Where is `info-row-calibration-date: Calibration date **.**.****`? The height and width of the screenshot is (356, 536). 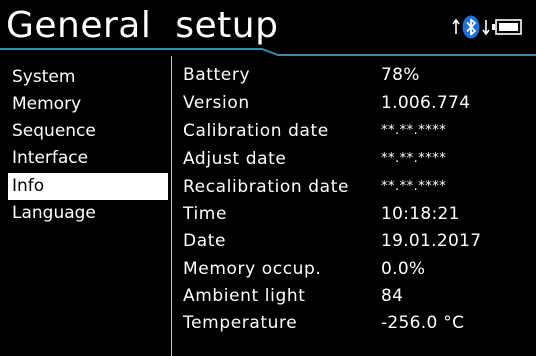
info-row-calibration-date: Calibration date **.**.**** is located at coordinates (358, 131).